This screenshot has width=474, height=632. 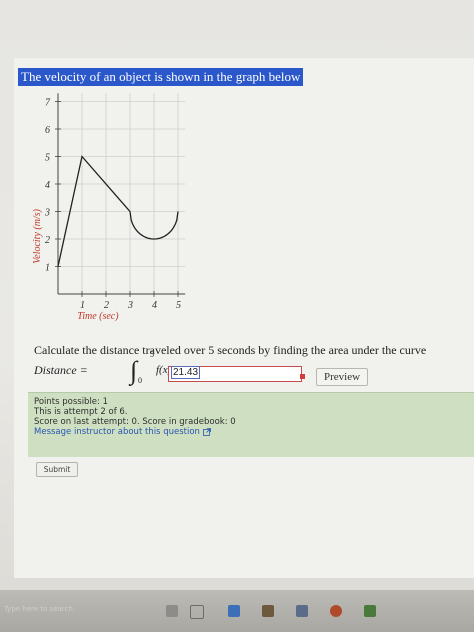 I want to click on error-indicator, so click(x=302, y=376).